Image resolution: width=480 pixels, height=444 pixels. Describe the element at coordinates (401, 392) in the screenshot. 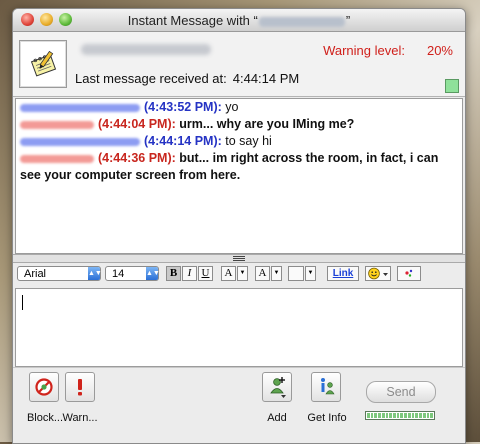

I see `send-button: Send` at that location.